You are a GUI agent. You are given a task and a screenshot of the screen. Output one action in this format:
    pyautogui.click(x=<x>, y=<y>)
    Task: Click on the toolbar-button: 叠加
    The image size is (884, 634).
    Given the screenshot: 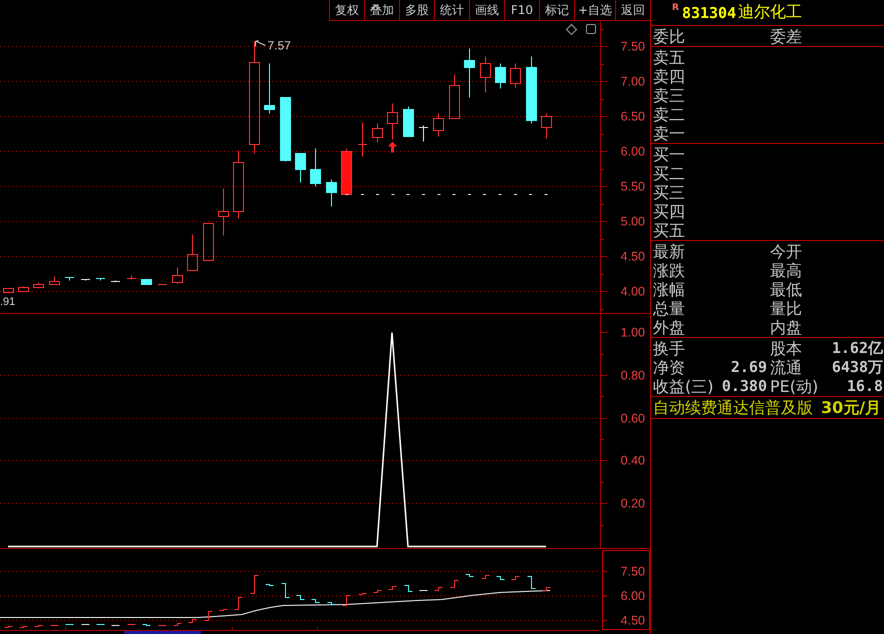 What is the action you would take?
    pyautogui.click(x=381, y=10)
    